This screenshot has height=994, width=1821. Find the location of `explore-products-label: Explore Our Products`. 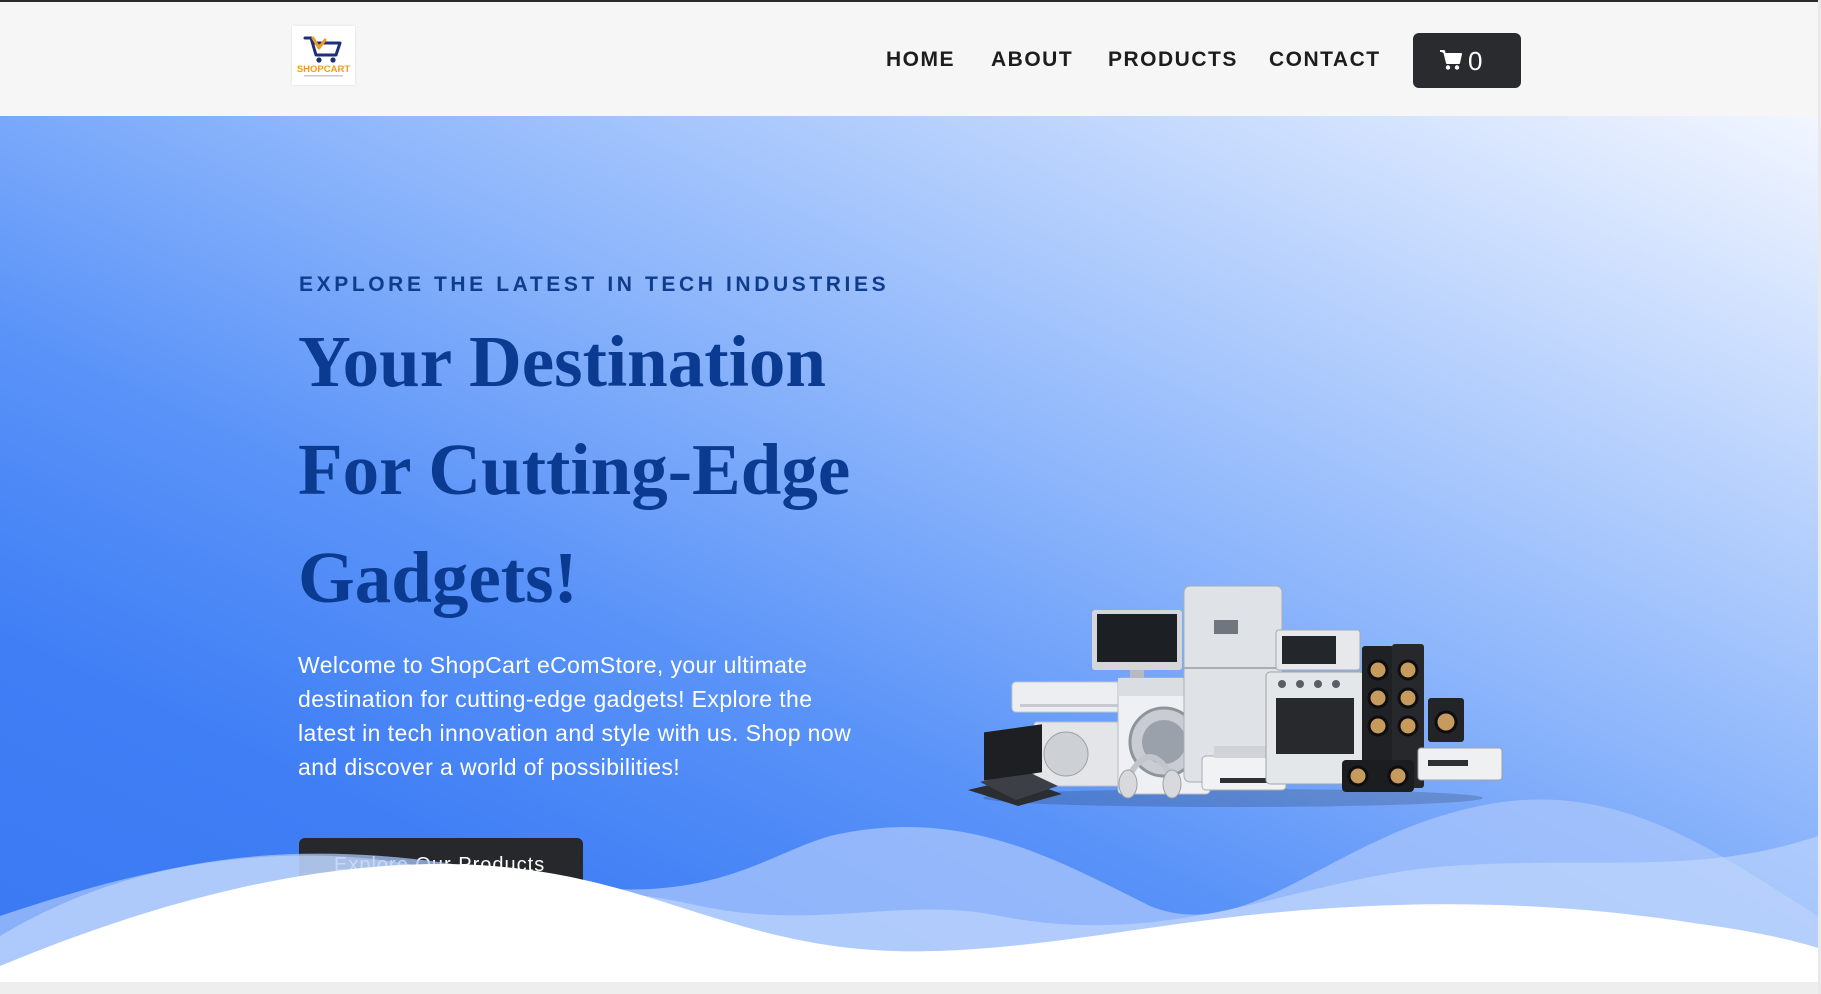

explore-products-label: Explore Our Products is located at coordinates (440, 865).